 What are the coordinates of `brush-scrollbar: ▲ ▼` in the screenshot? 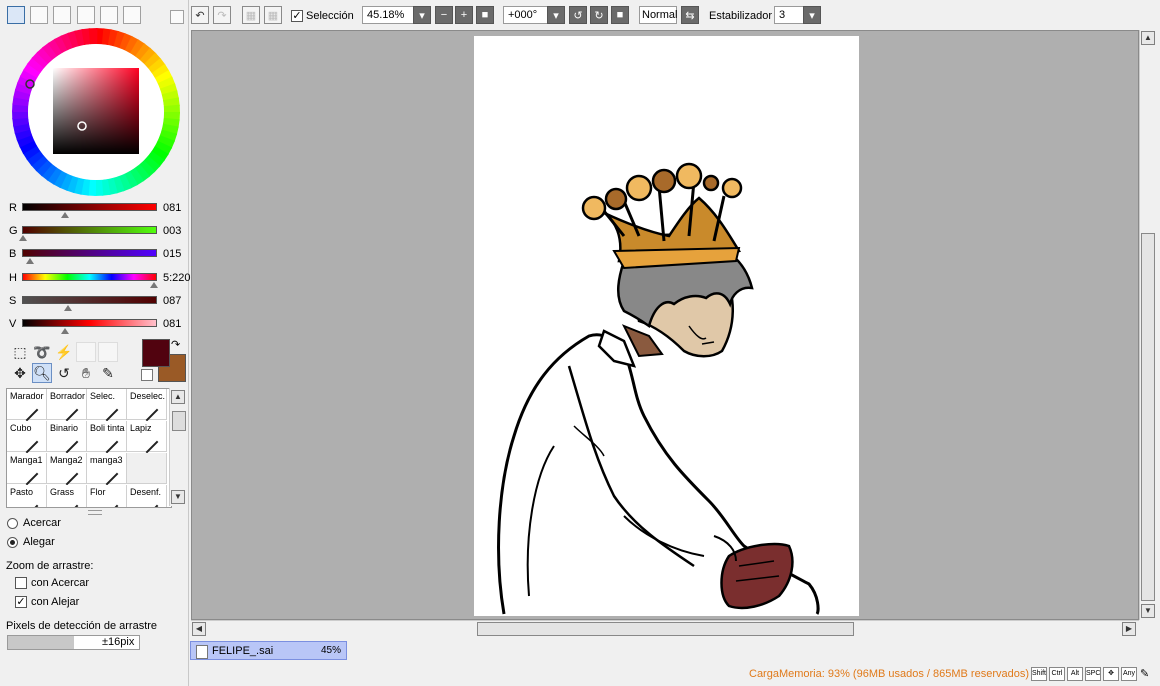 It's located at (177, 447).